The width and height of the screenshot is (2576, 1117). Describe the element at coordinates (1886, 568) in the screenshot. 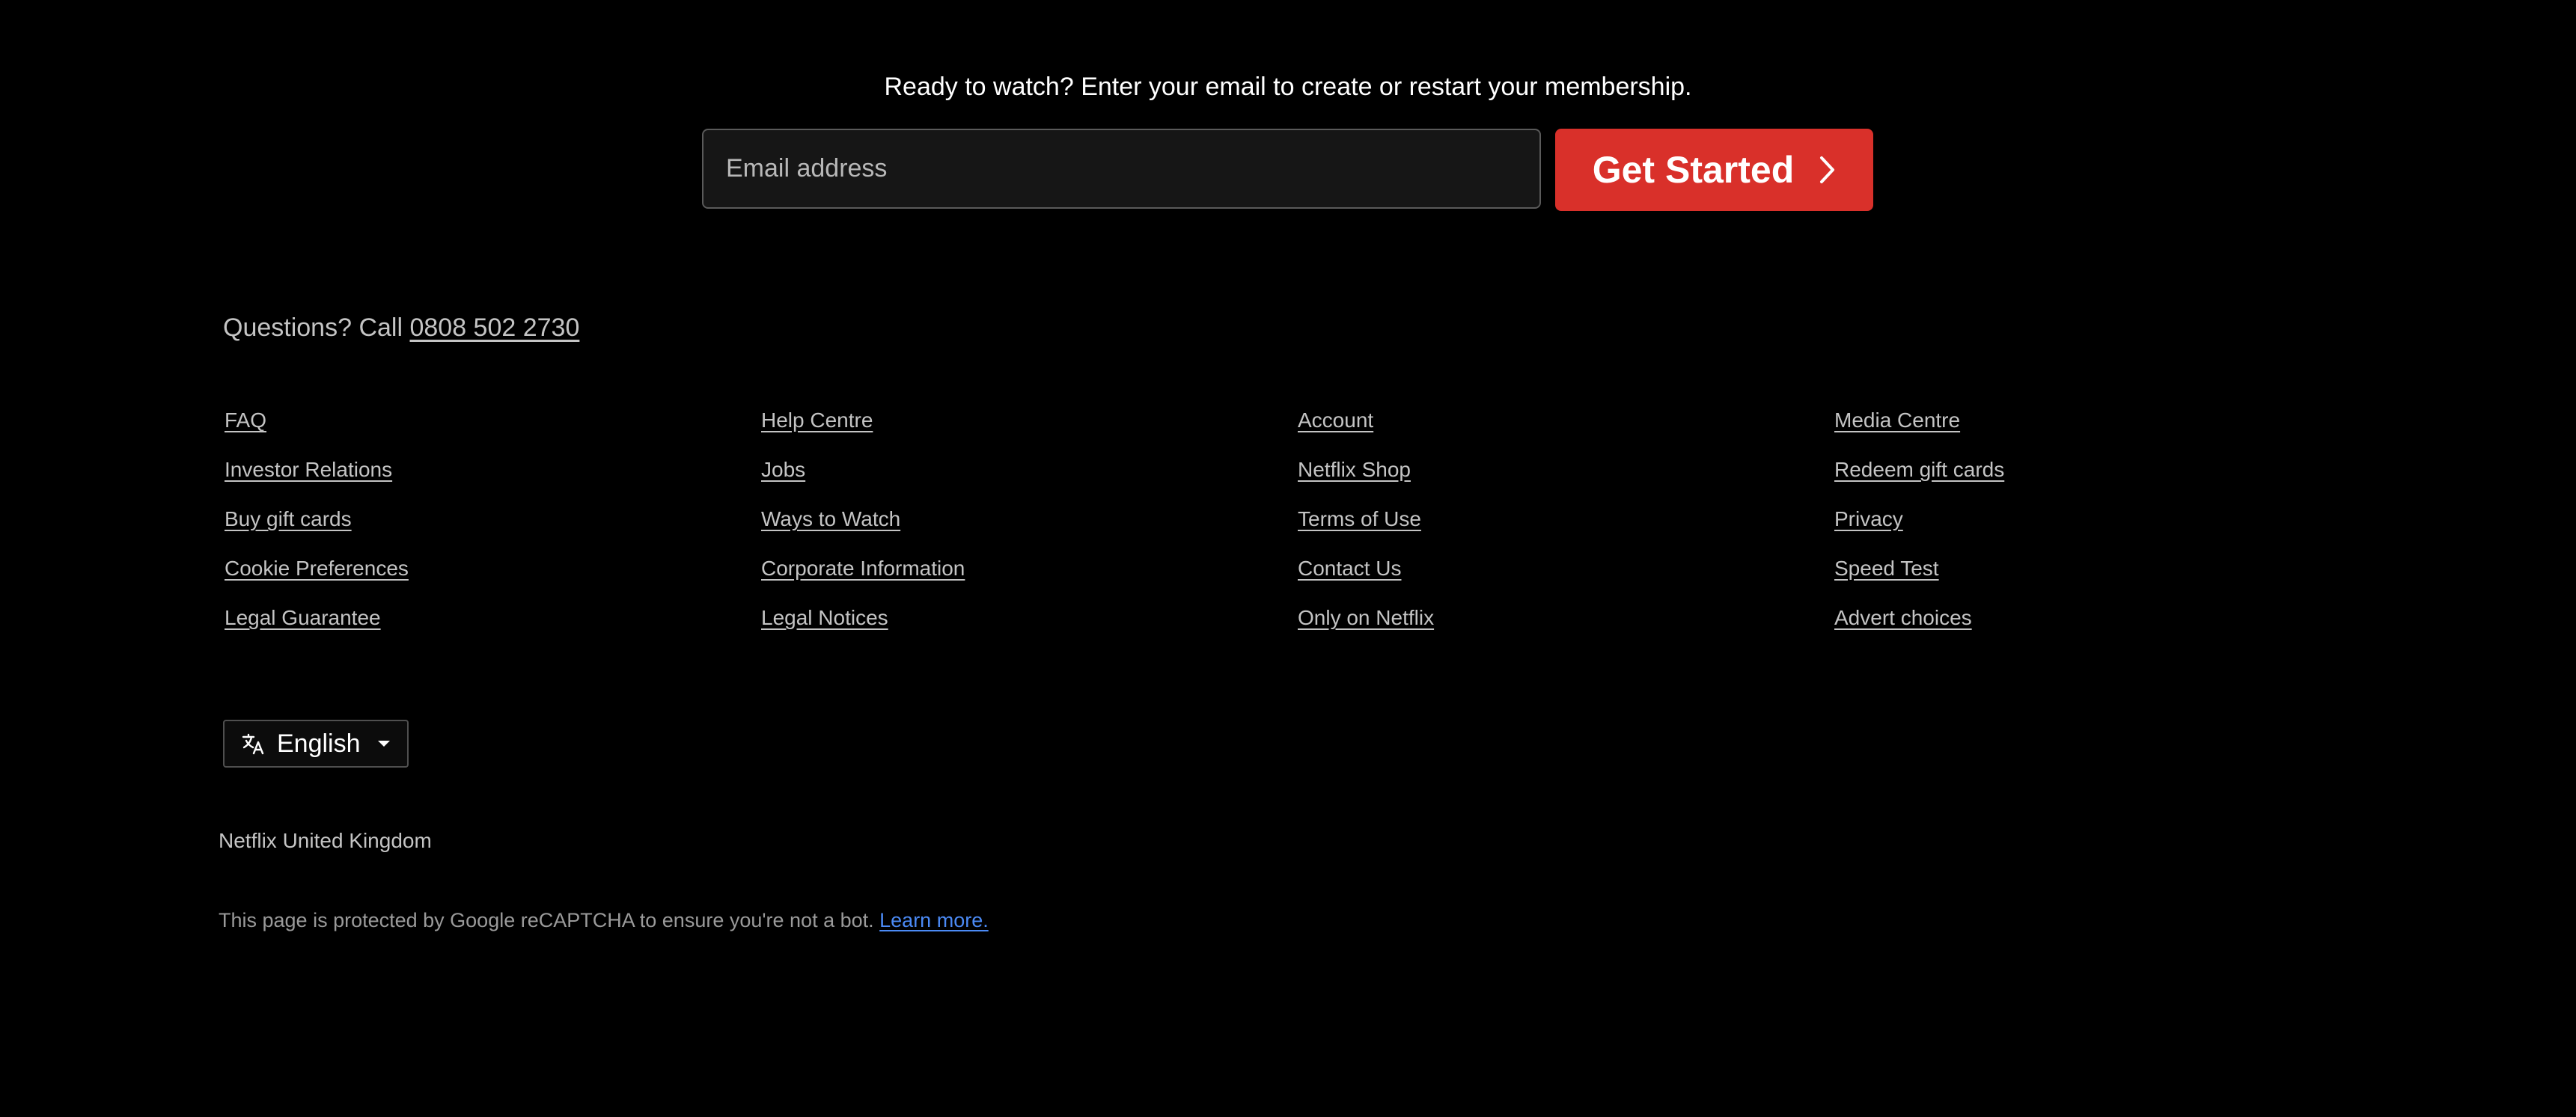

I see `footer-link-speed-test: Speed Test` at that location.